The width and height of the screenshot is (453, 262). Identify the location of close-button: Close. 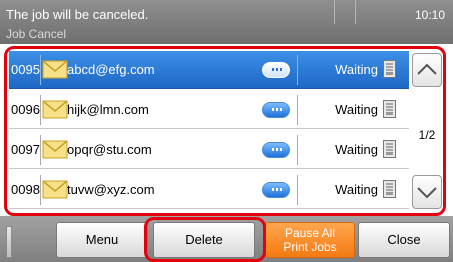
(404, 240).